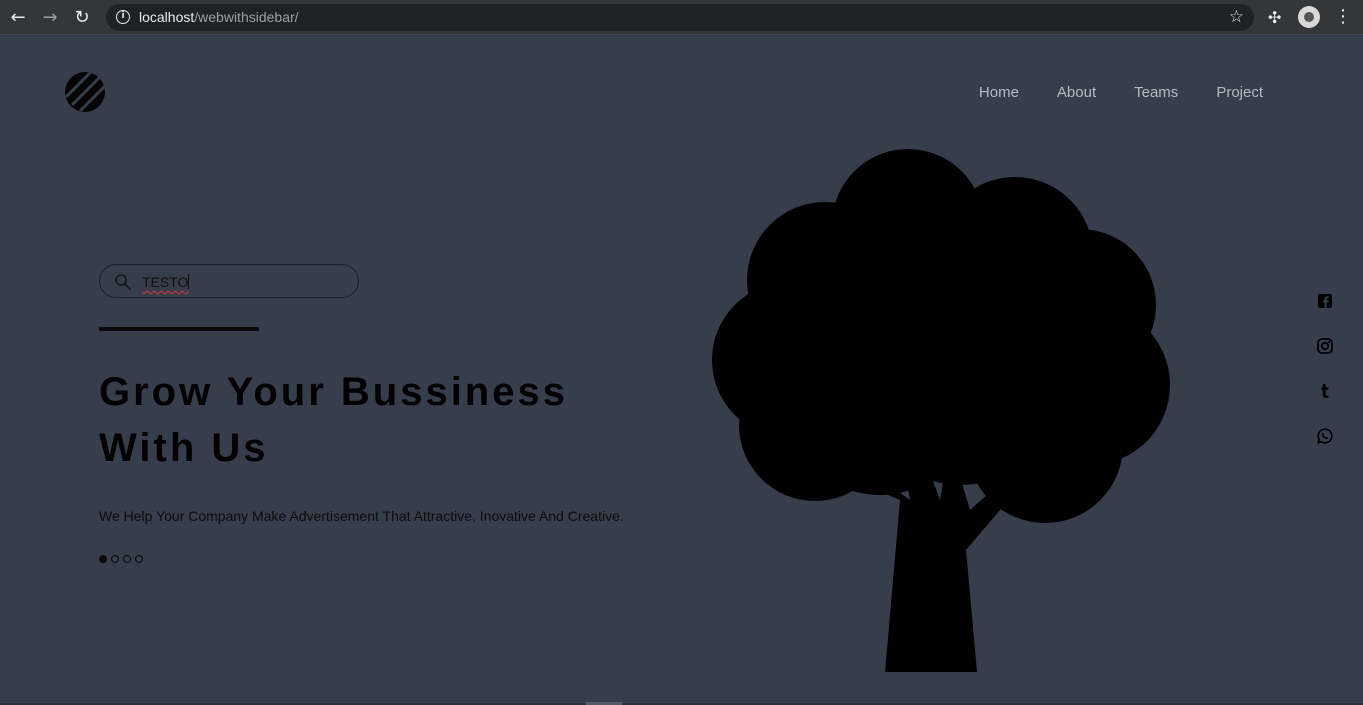 This screenshot has height=705, width=1363. I want to click on nav-about: About, so click(1076, 92).